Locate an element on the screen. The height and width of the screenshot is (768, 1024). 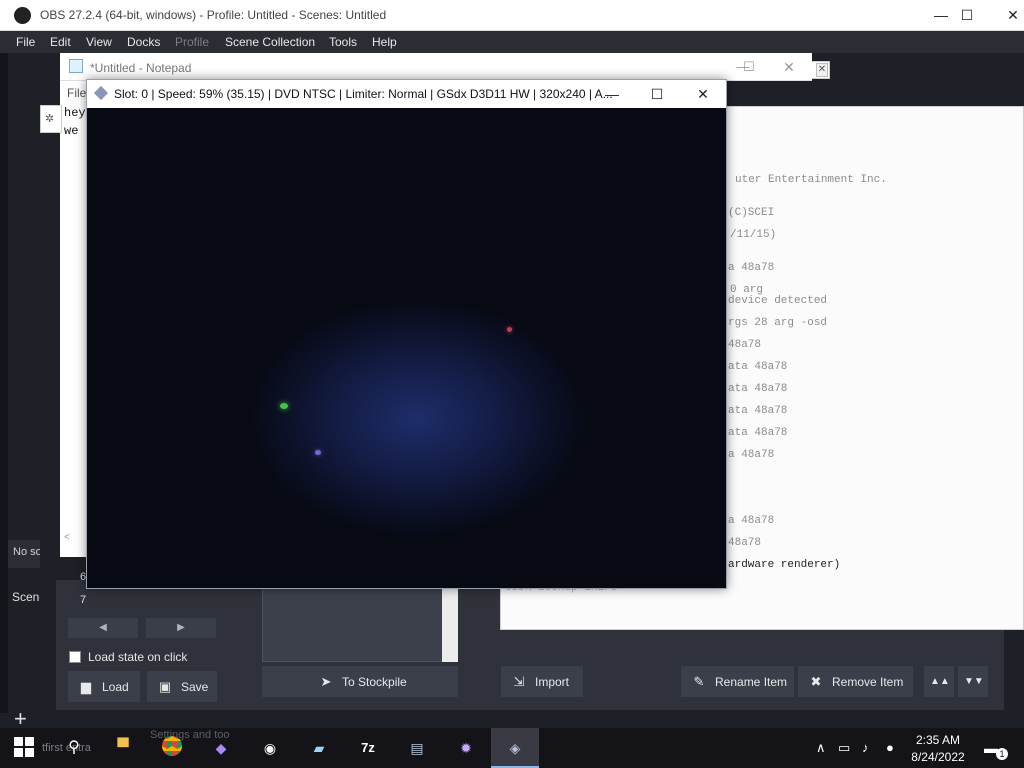
red-light is located at coordinates (509, 329).